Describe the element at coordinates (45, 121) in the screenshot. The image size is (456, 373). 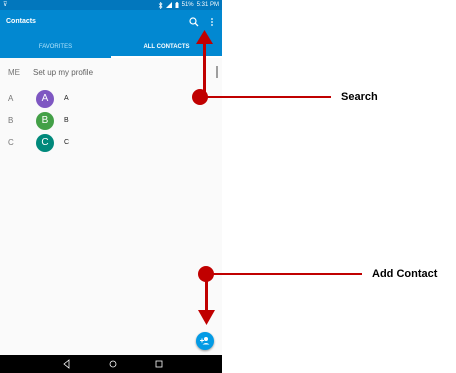
I see `avatar: B` at that location.